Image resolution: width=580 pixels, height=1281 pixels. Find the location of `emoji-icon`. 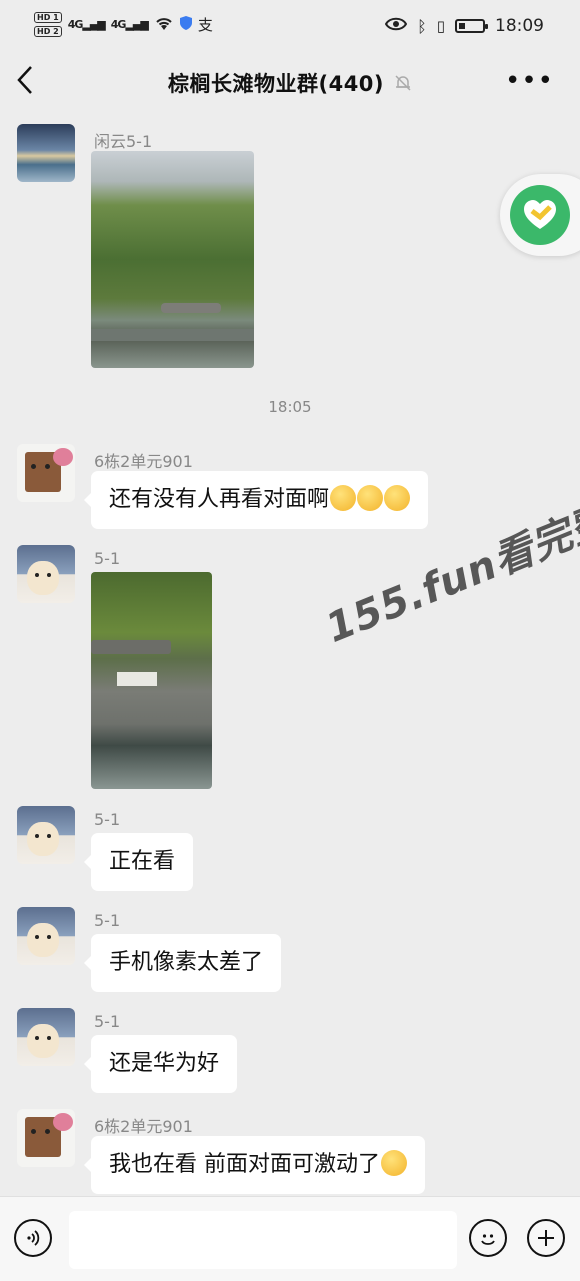

emoji-icon is located at coordinates (488, 1238).